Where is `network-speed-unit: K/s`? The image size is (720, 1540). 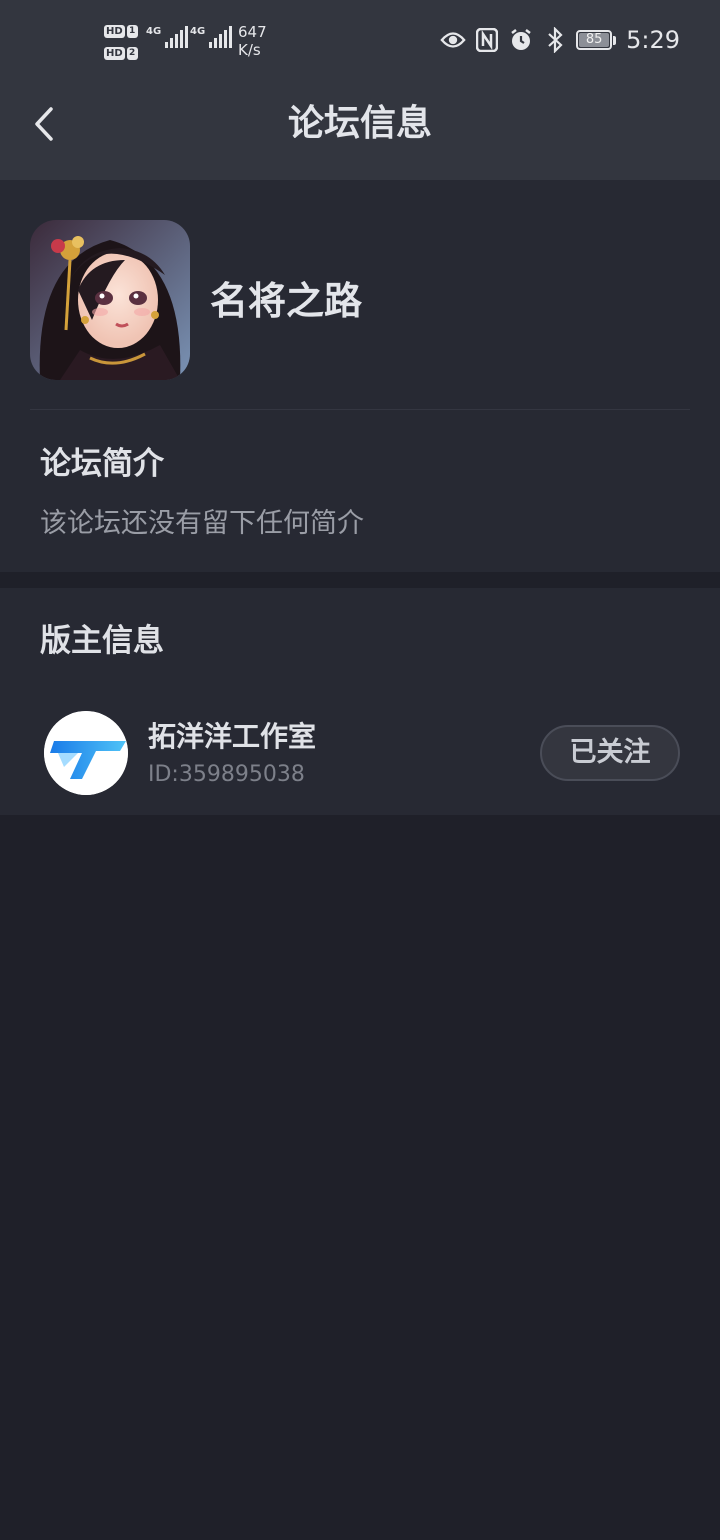 network-speed-unit: K/s is located at coordinates (249, 50).